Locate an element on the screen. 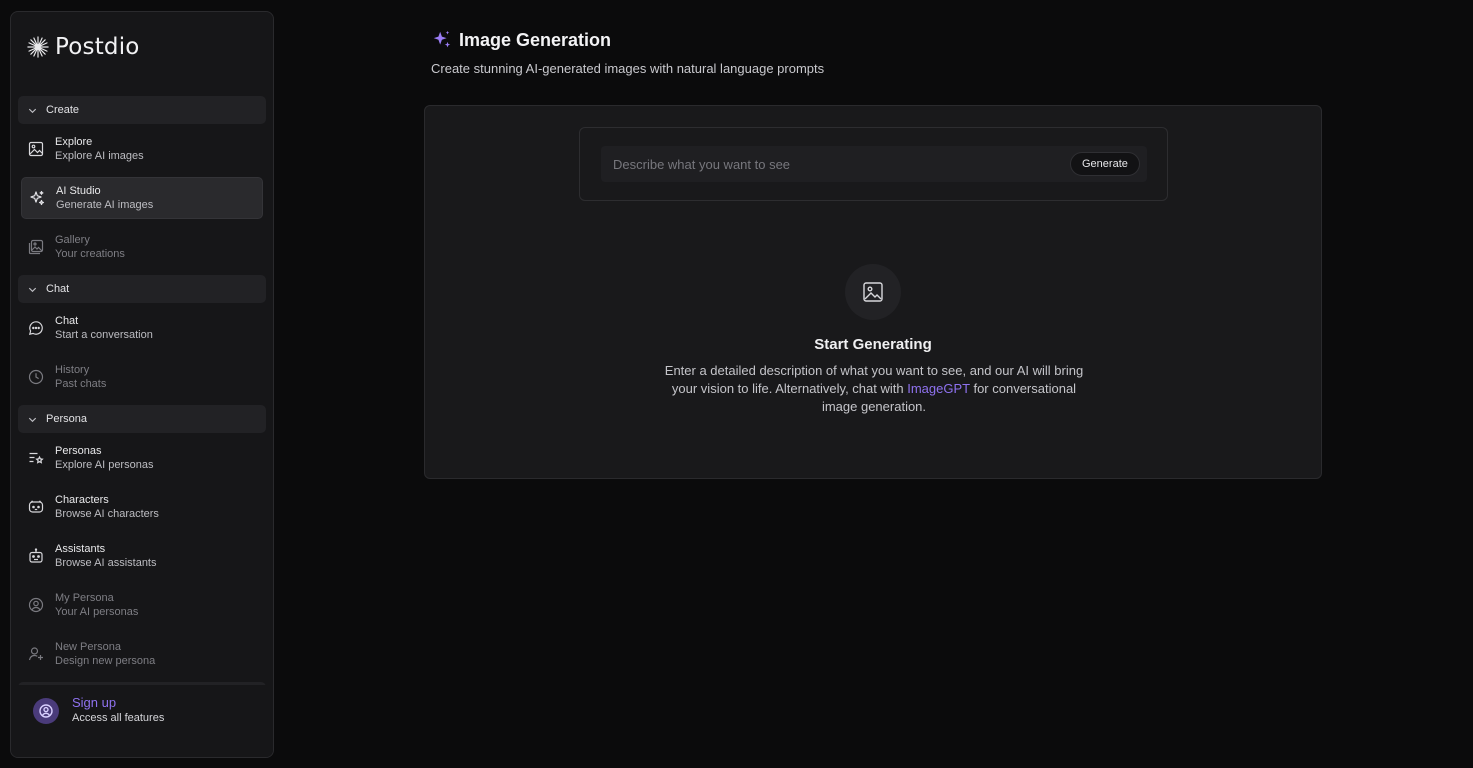  sidebar-item-title: Assistants is located at coordinates (80, 549).